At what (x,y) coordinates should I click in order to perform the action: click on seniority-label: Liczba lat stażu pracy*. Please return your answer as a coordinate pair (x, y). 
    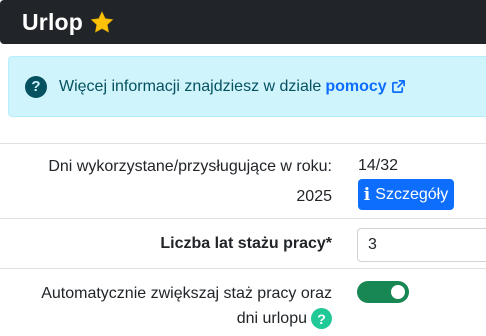
    Looking at the image, I should click on (246, 243).